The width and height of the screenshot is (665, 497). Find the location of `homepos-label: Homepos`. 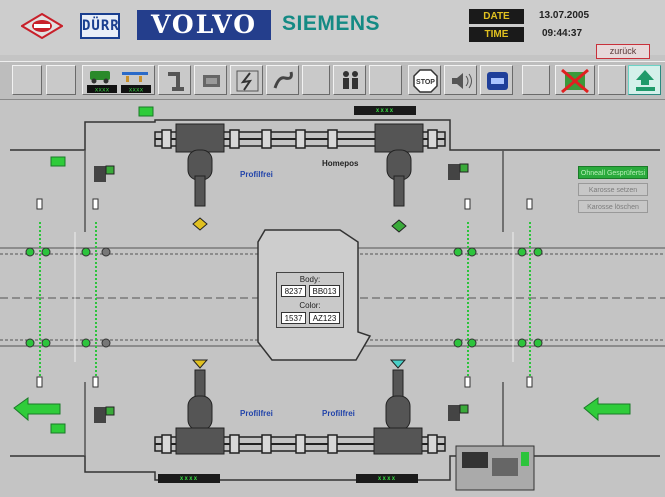

homepos-label: Homepos is located at coordinates (340, 163).